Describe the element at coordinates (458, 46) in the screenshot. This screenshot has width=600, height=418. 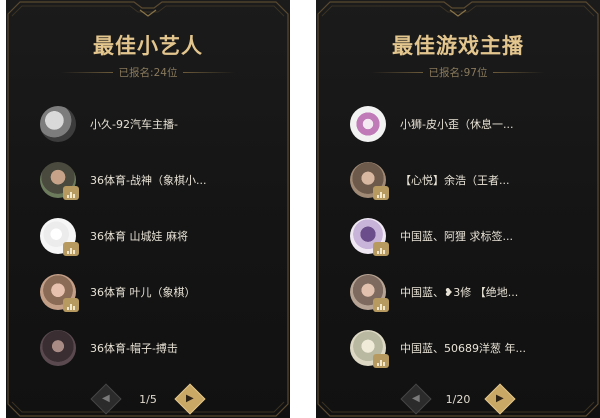
I see `panel-title: 最佳游戏主播` at that location.